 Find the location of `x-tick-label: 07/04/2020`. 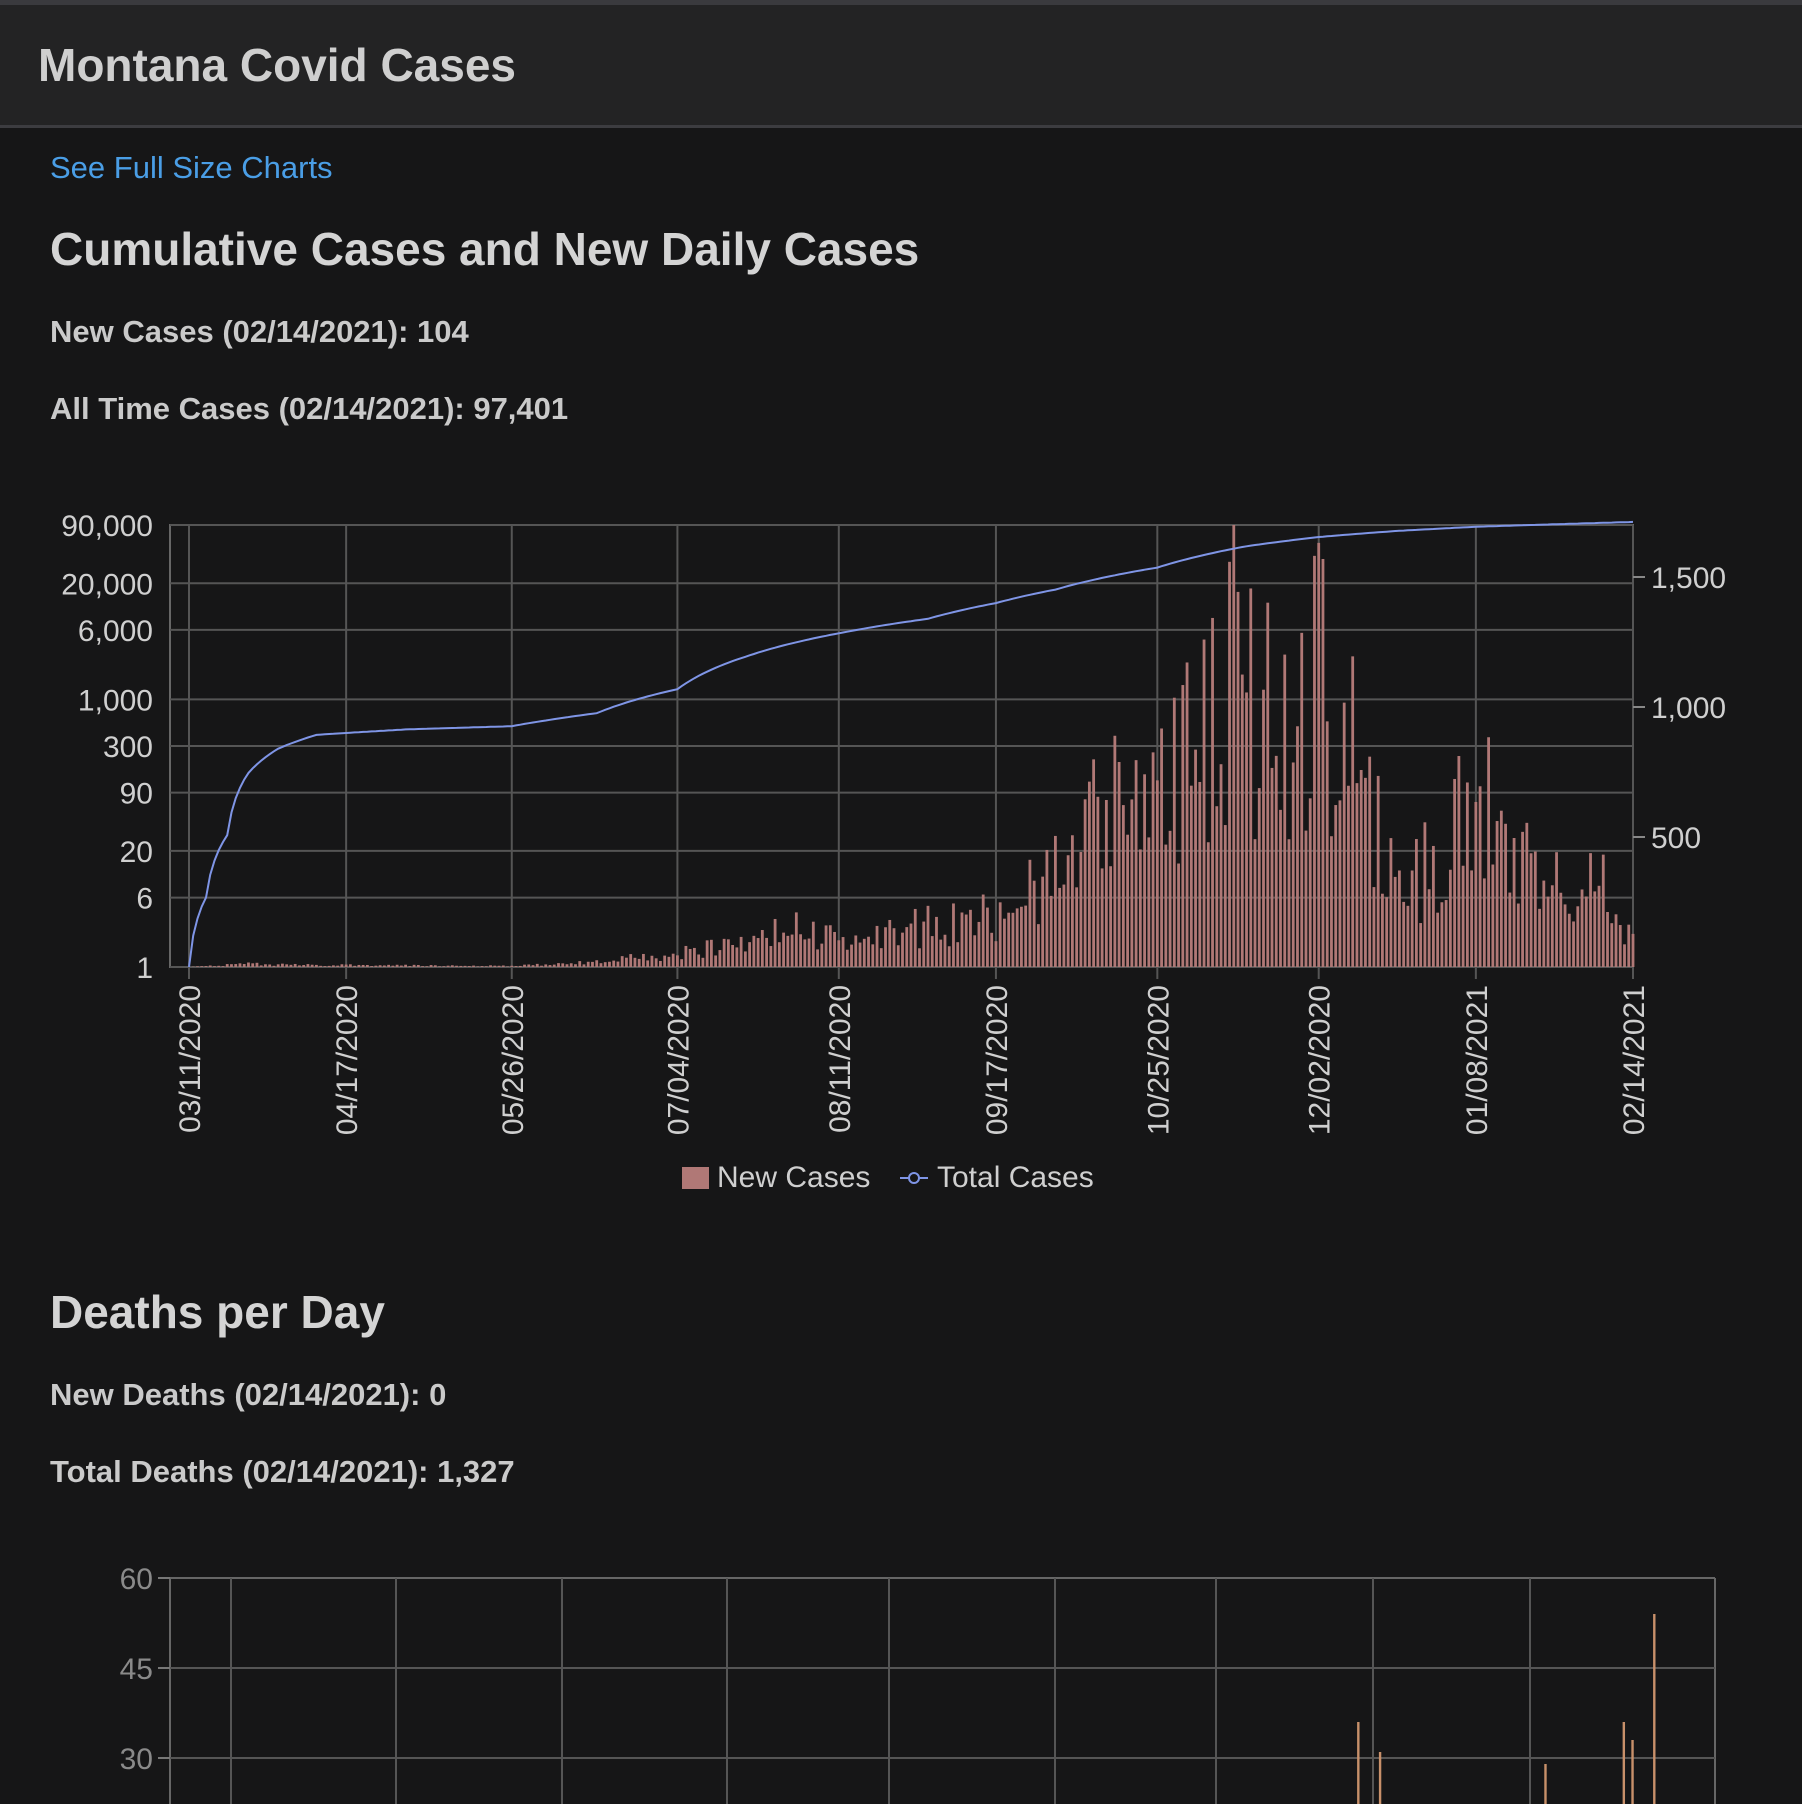

x-tick-label: 07/04/2020 is located at coordinates (678, 1060).